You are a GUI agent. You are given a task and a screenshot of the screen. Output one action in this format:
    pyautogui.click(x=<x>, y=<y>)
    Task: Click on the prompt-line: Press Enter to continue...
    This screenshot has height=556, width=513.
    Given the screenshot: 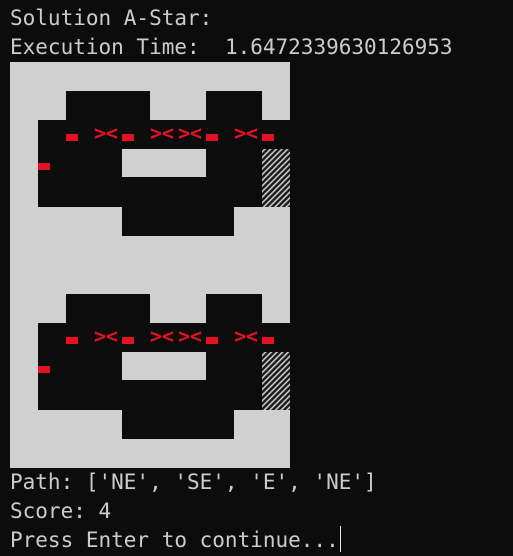 What is the action you would take?
    pyautogui.click(x=175, y=540)
    